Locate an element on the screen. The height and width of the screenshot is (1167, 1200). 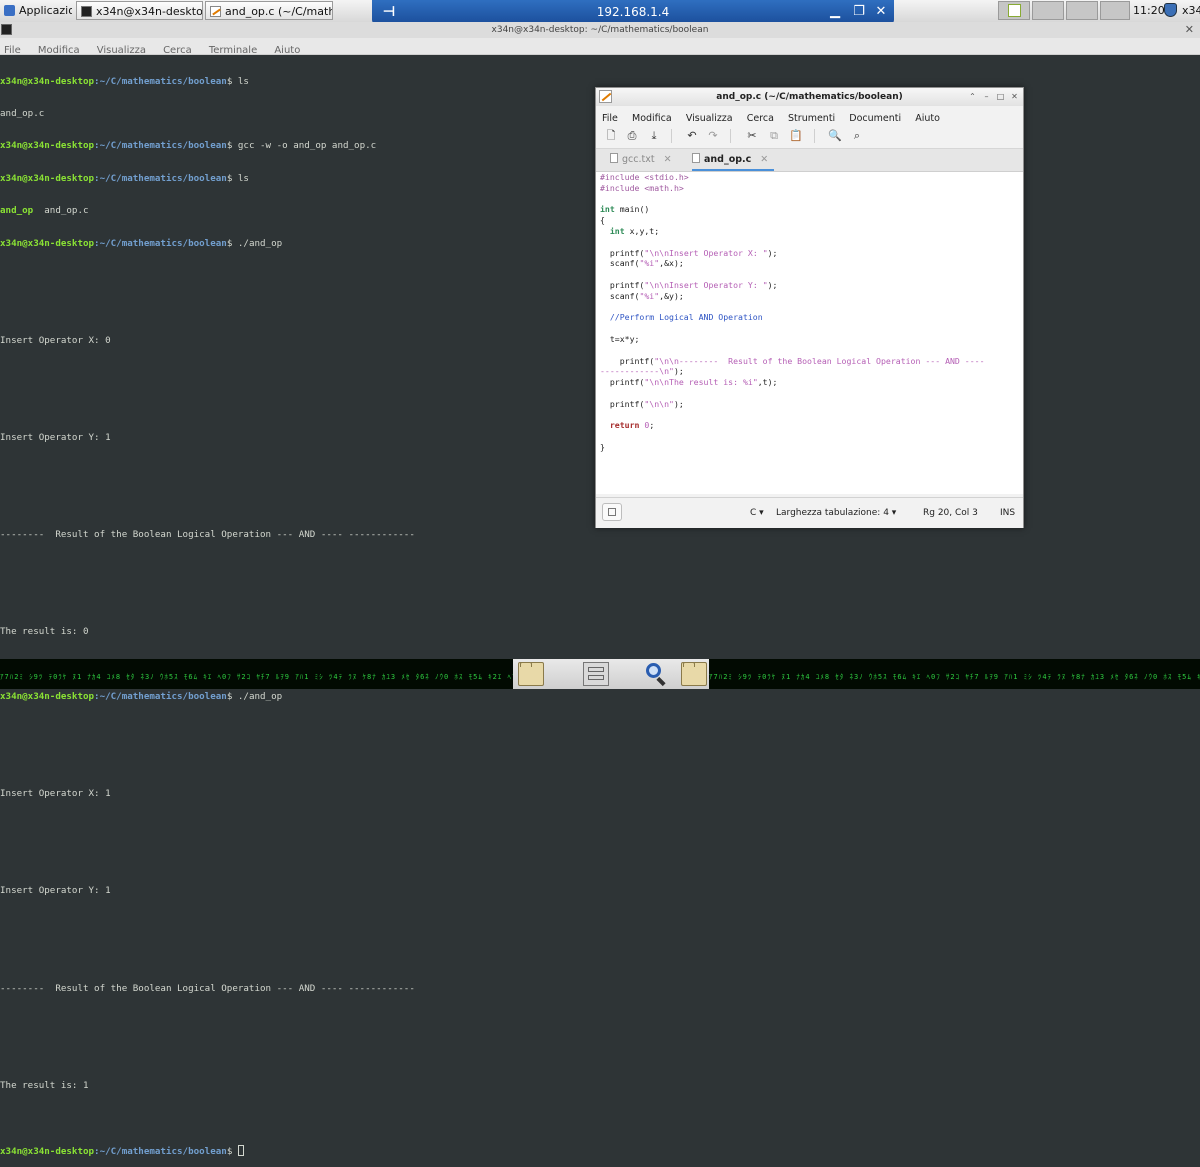
paste-icon: 📋 is located at coordinates (796, 136).